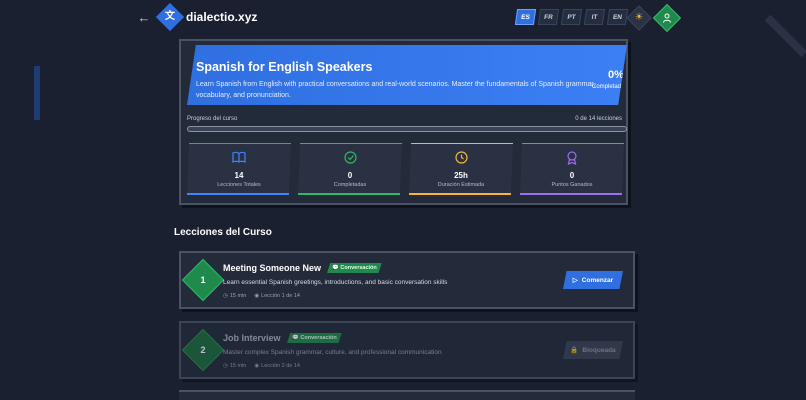  I want to click on lesson-position-label: Lección 1 de 14, so click(280, 296).